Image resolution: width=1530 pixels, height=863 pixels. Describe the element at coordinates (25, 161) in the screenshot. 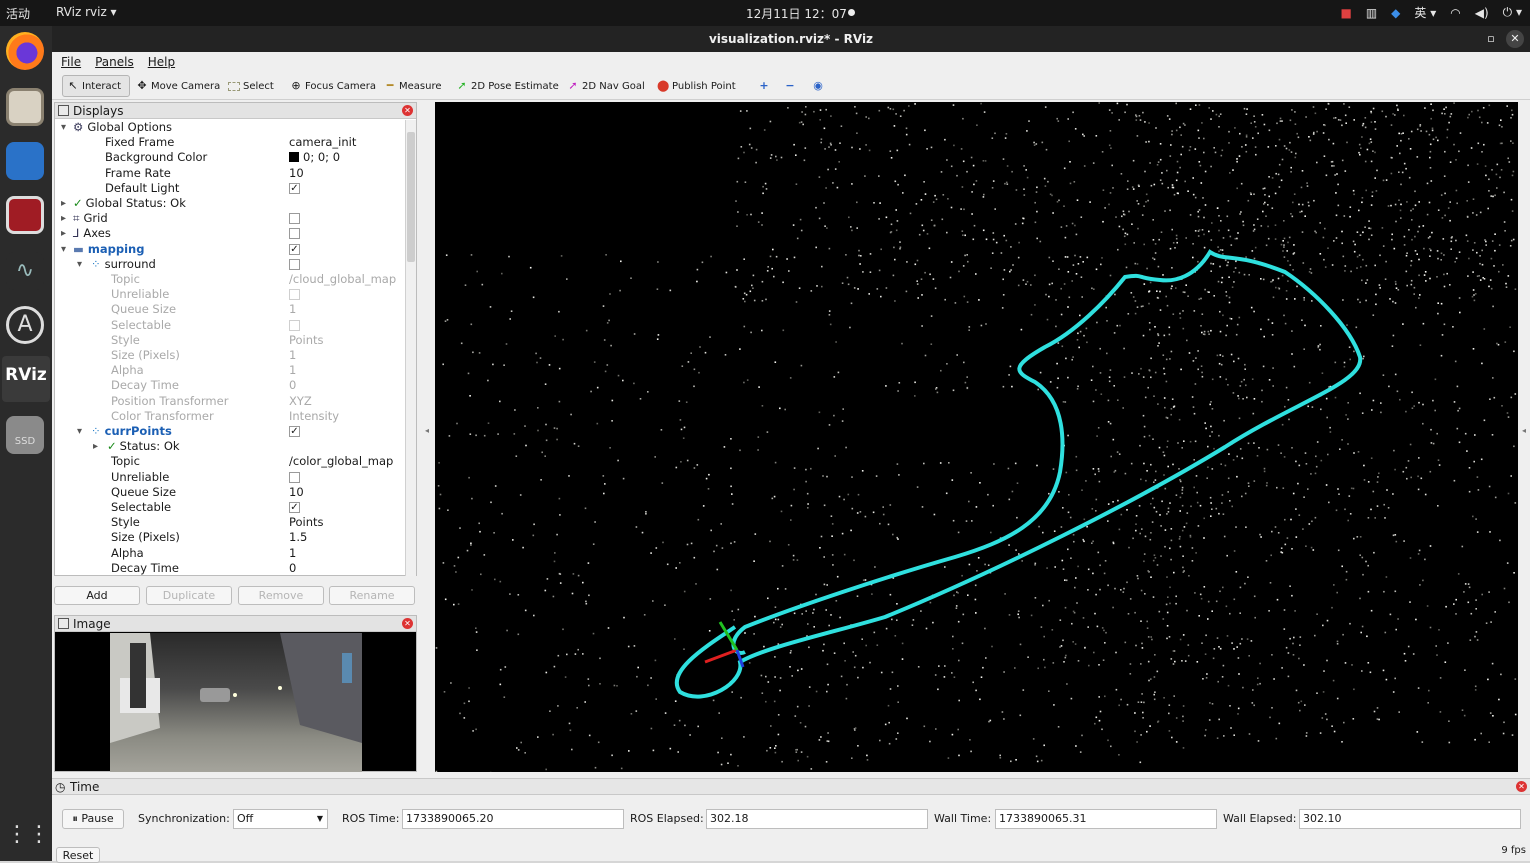

I see `text-editor-icon` at that location.